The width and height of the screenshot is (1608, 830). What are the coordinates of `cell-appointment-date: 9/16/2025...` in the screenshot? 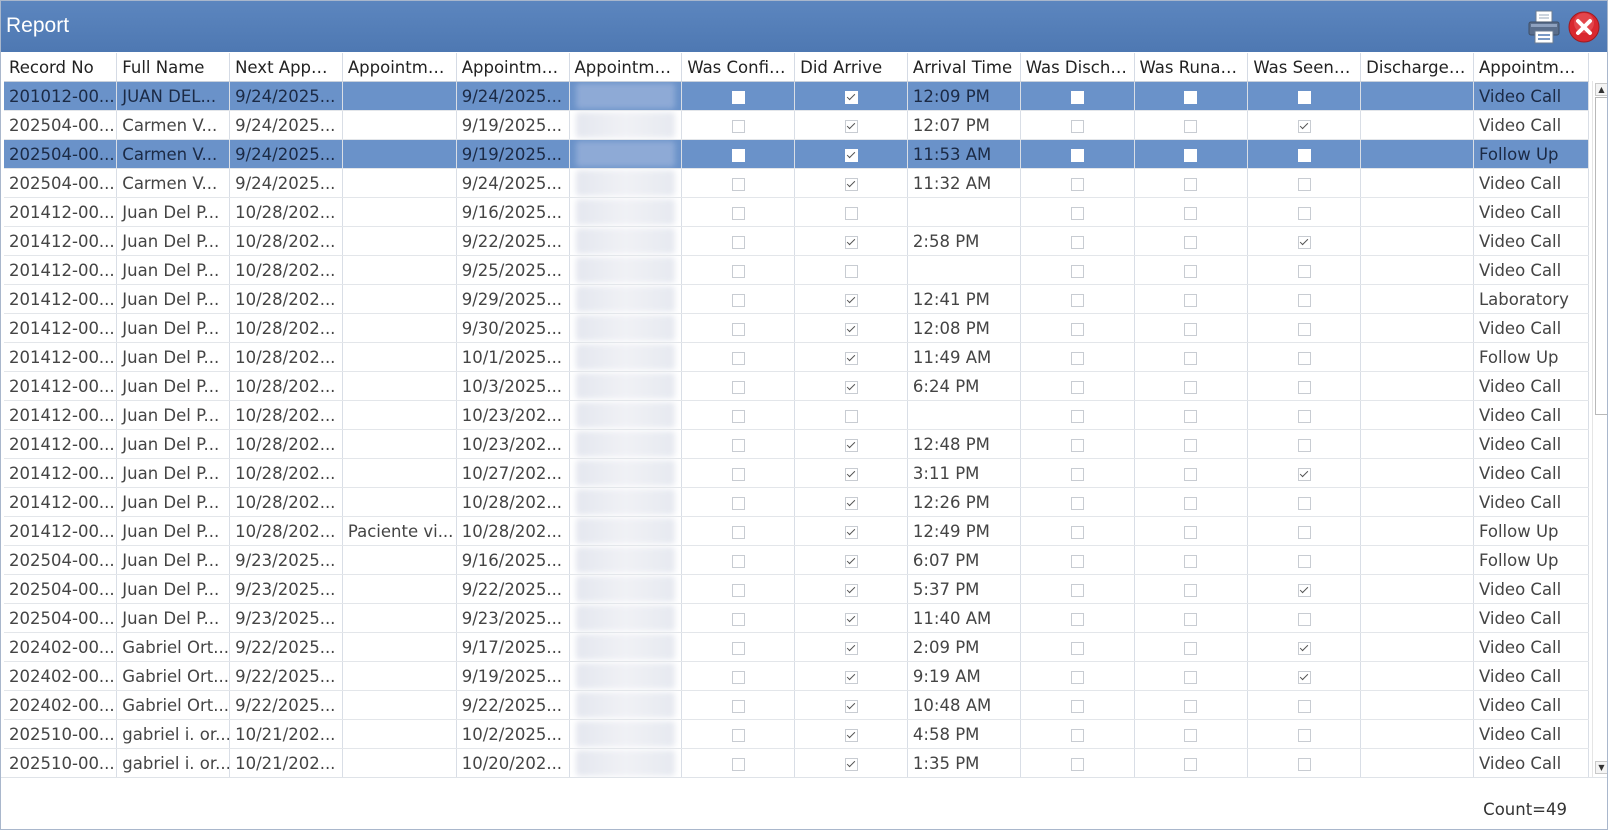 It's located at (513, 560).